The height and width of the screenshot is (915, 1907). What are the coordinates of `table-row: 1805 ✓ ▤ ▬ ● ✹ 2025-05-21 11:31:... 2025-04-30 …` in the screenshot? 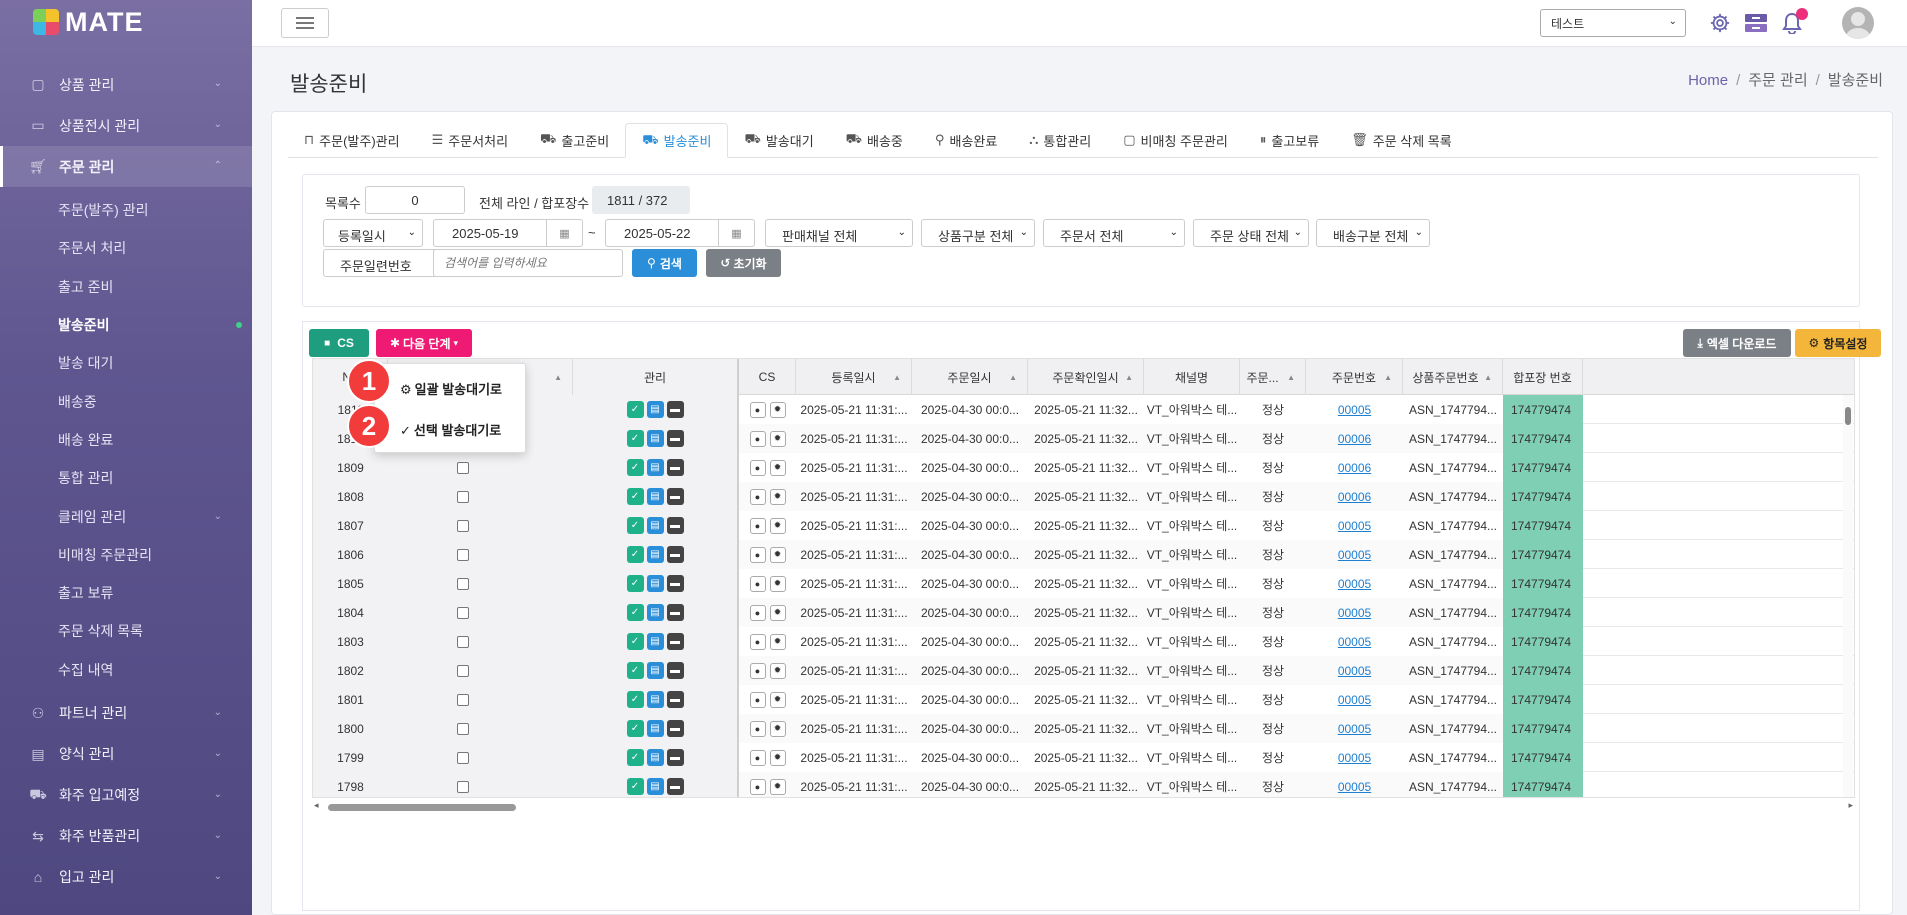 It's located at (1083, 583).